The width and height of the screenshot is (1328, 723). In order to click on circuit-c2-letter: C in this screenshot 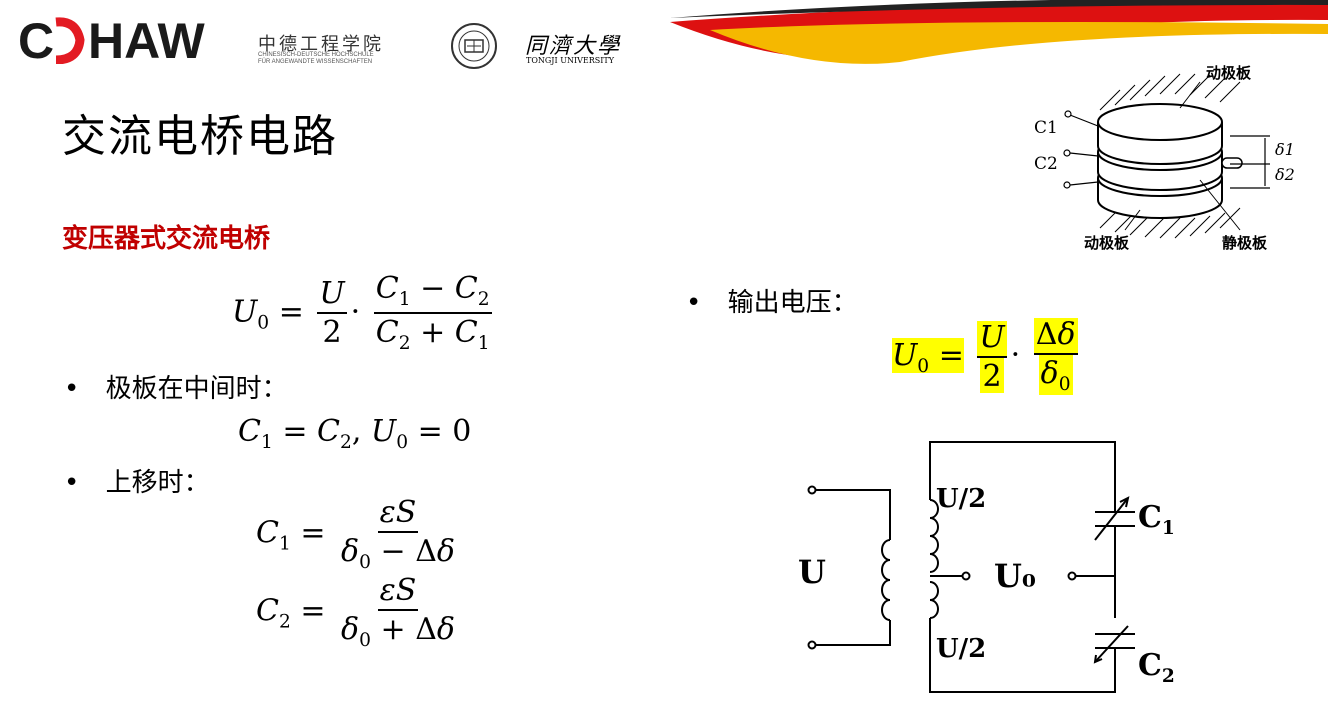, I will do `click(1150, 665)`.